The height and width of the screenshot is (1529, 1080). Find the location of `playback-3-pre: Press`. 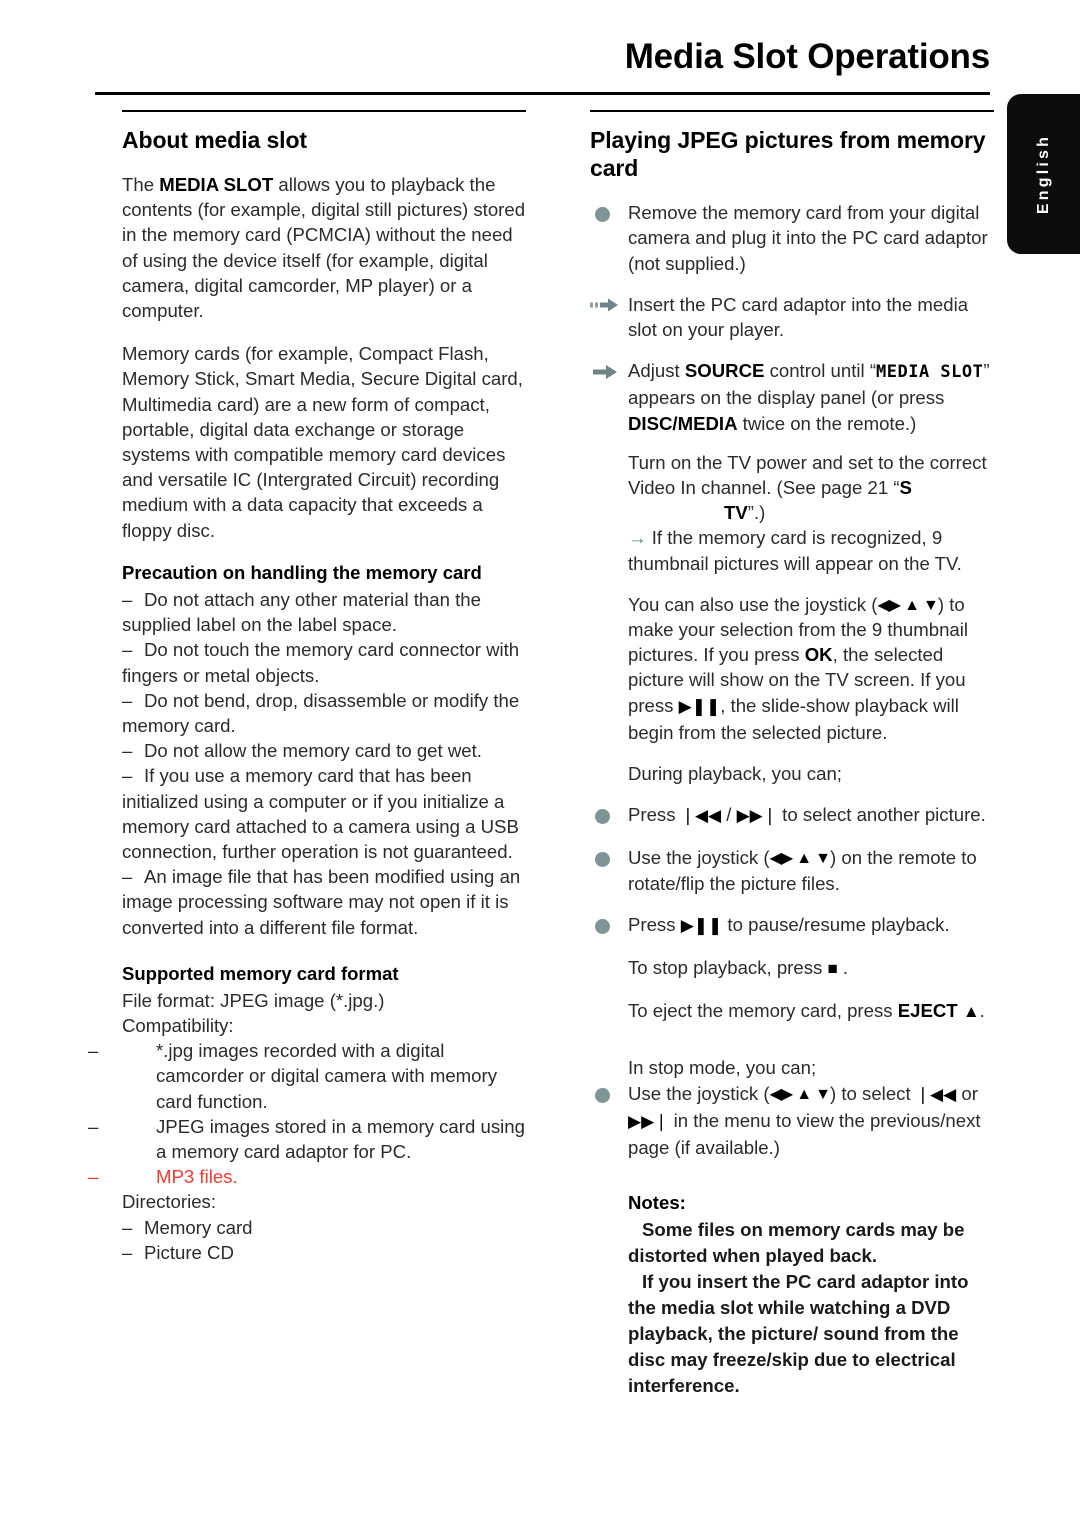

playback-3-pre: Press is located at coordinates (654, 924).